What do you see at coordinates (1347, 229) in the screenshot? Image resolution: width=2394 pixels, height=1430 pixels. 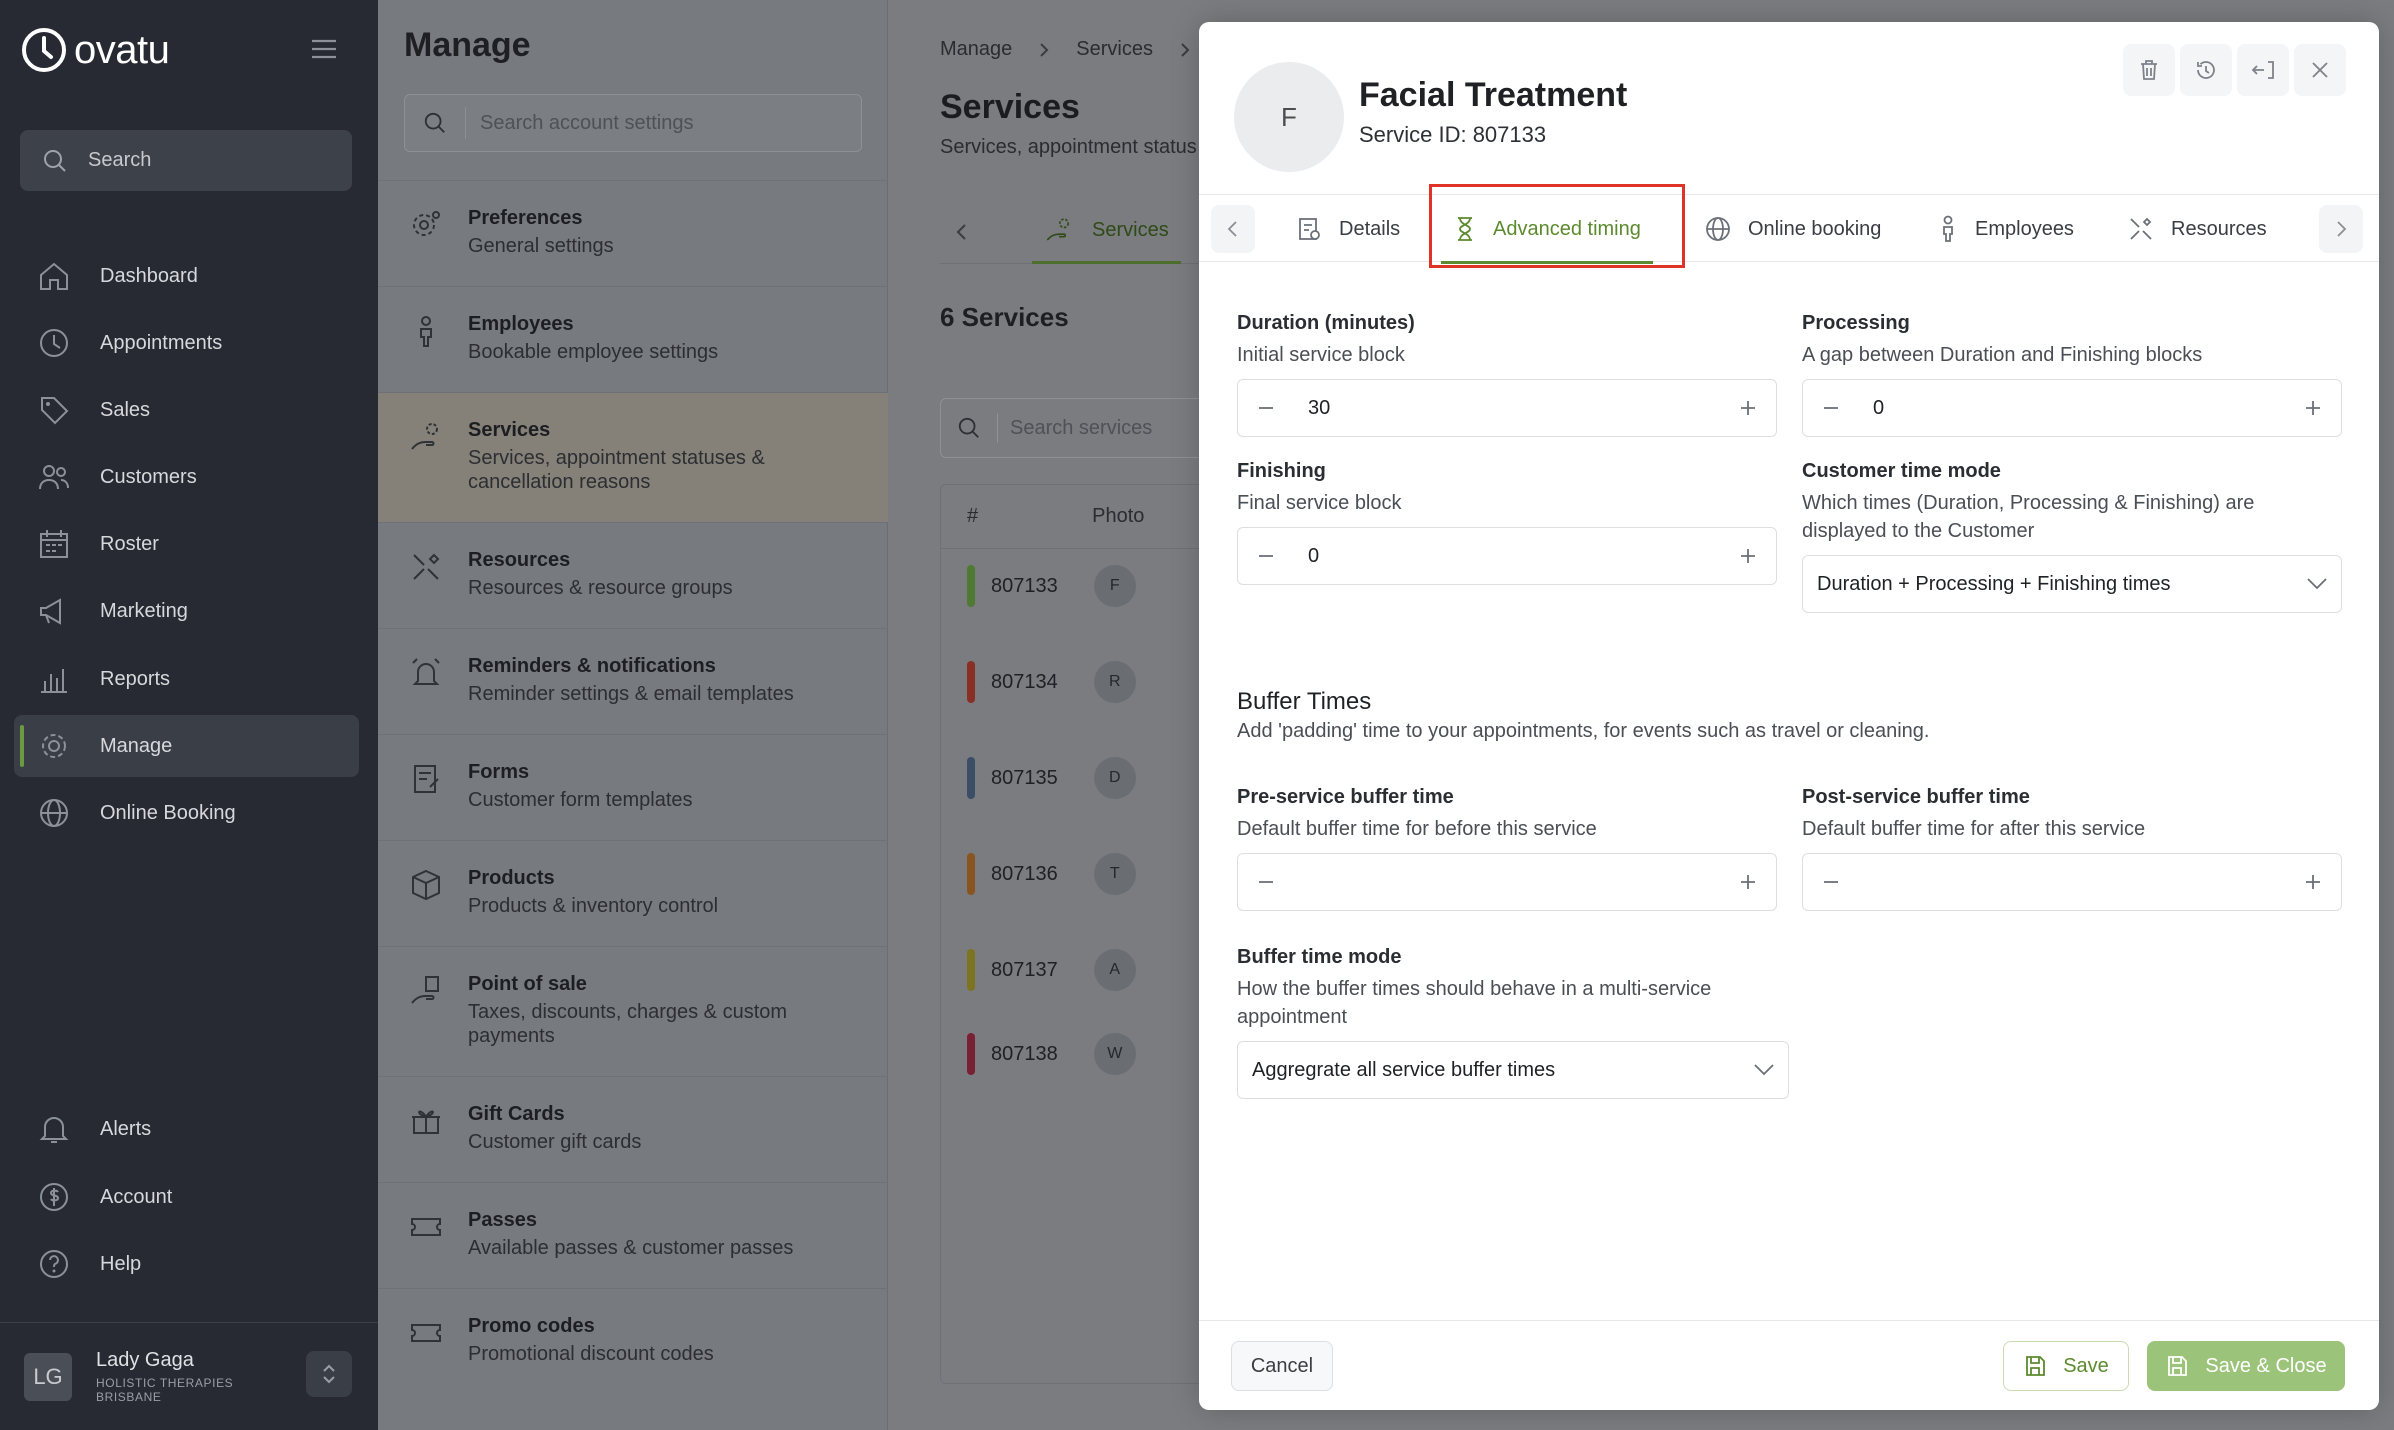 I see `tab-details: Details` at bounding box center [1347, 229].